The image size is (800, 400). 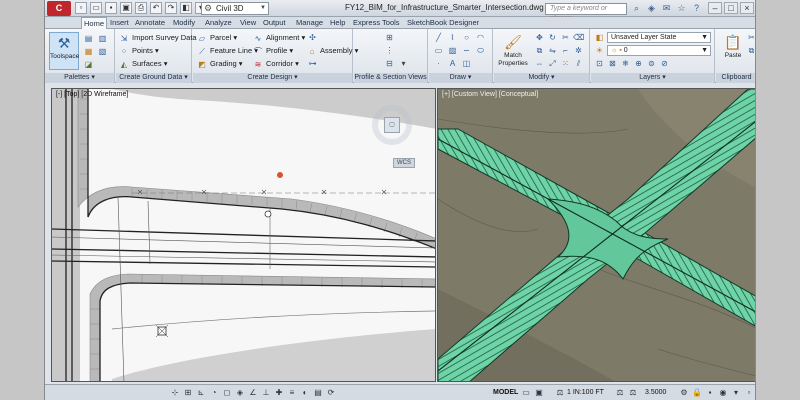 I want to click on workspace-switch-icon: ⚙, so click(x=684, y=393).